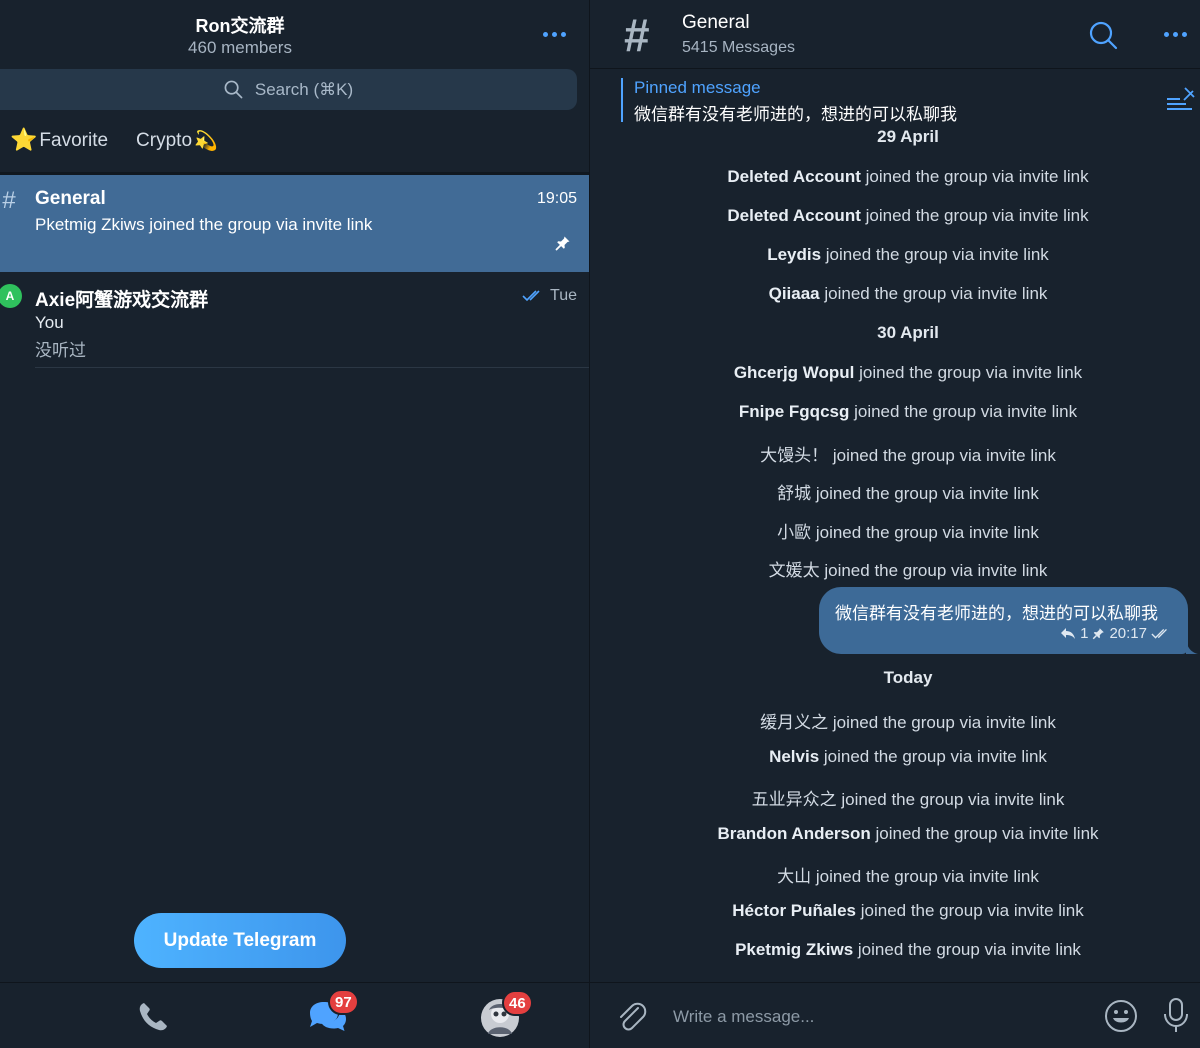  I want to click on chat-divider, so click(312, 367).